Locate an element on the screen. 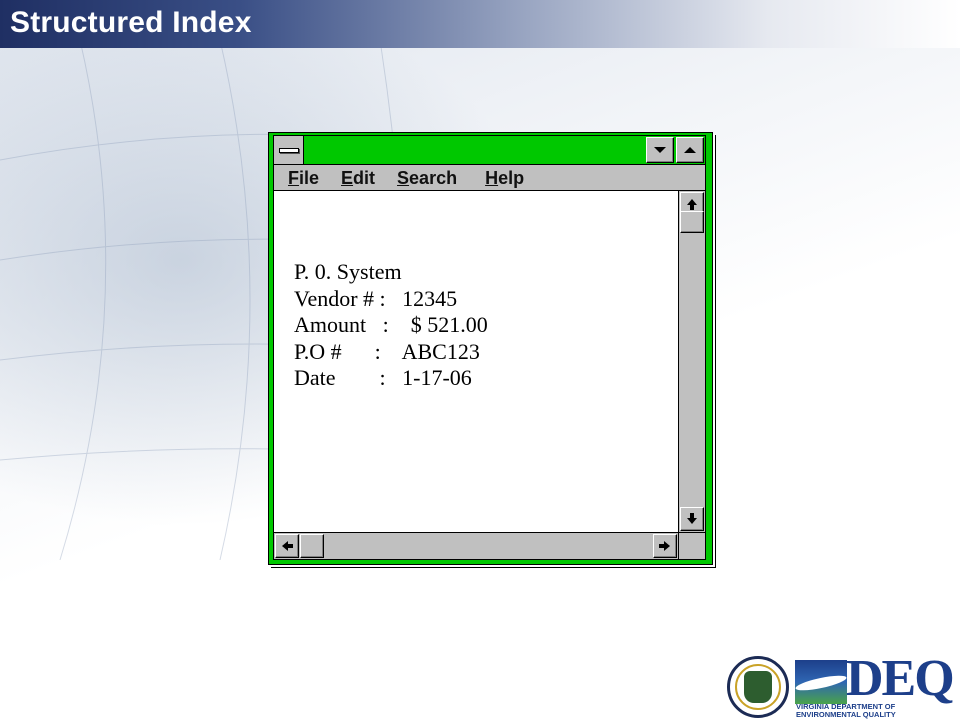 This screenshot has height=720, width=960. scrollbar-corner is located at coordinates (691, 545).